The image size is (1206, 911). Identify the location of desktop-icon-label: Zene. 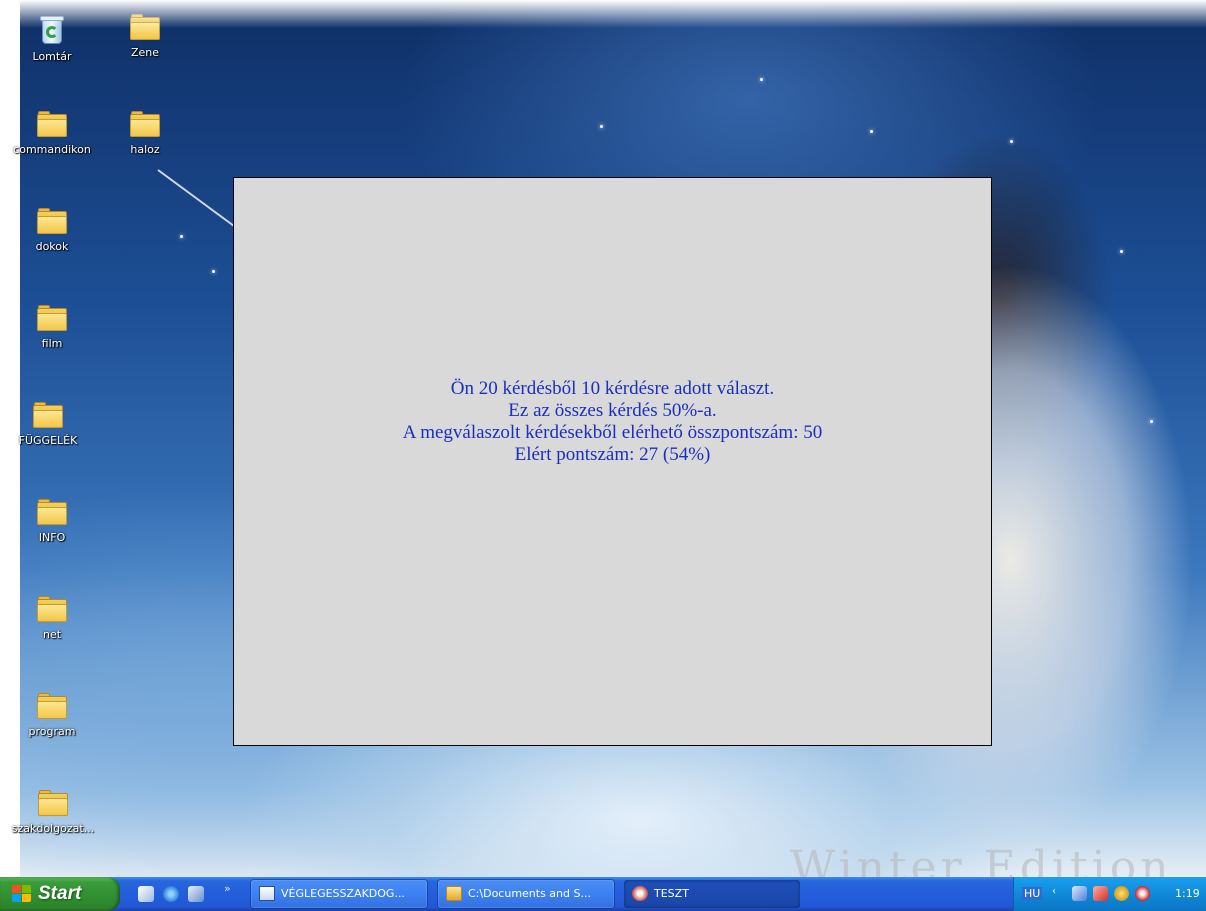
(145, 52).